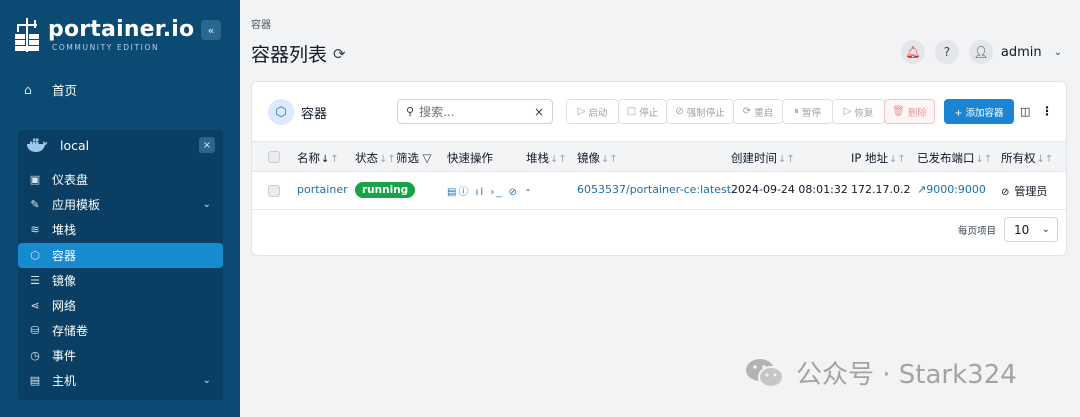  What do you see at coordinates (1027, 158) in the screenshot?
I see `column-ownership: 所有权↓↑` at bounding box center [1027, 158].